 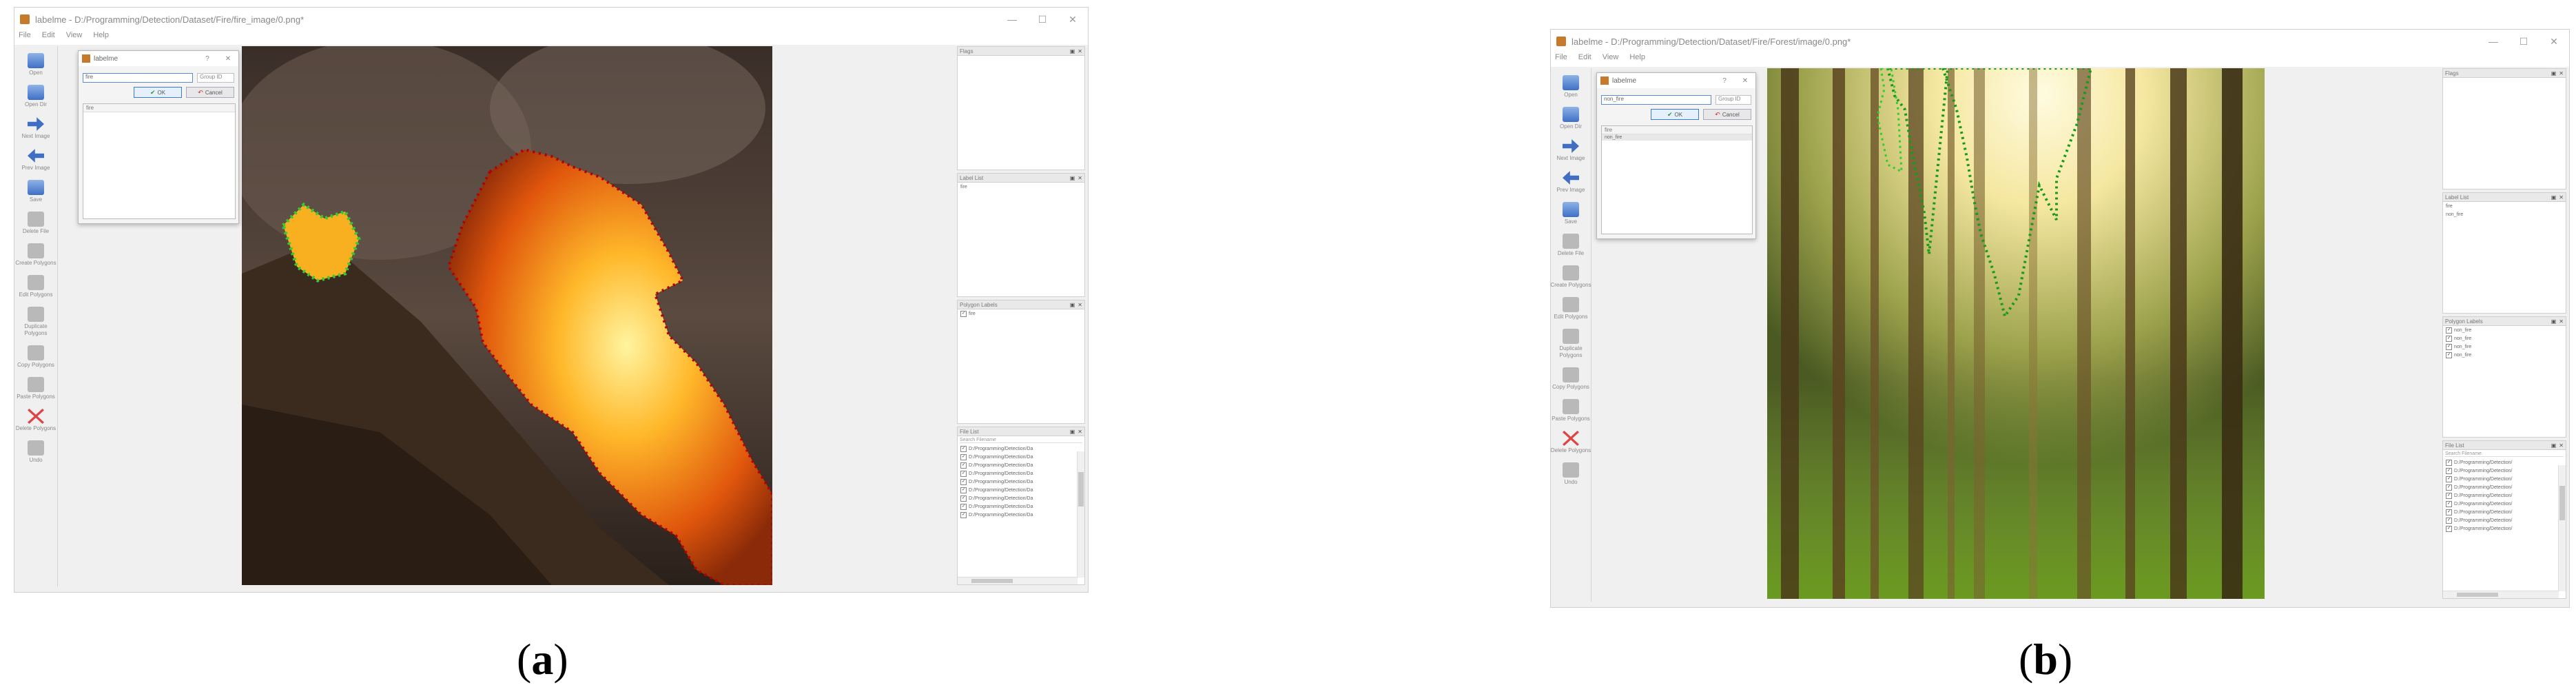 I want to click on paste-polygons-button: Paste Polygons, so click(x=35, y=388).